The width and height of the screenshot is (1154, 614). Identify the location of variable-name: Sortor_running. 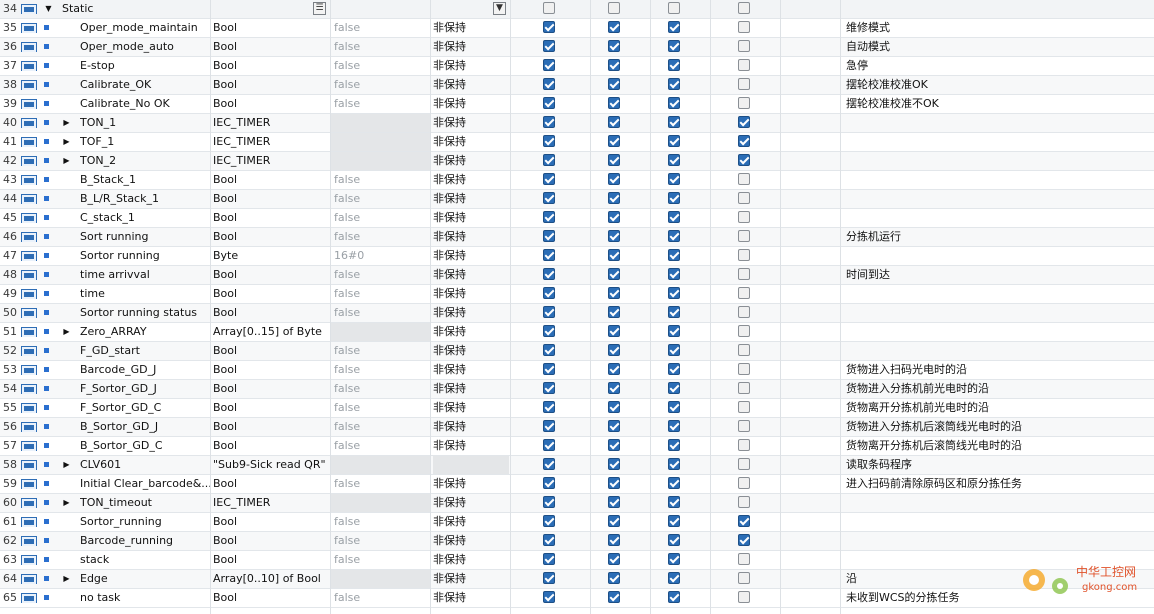
(145, 522).